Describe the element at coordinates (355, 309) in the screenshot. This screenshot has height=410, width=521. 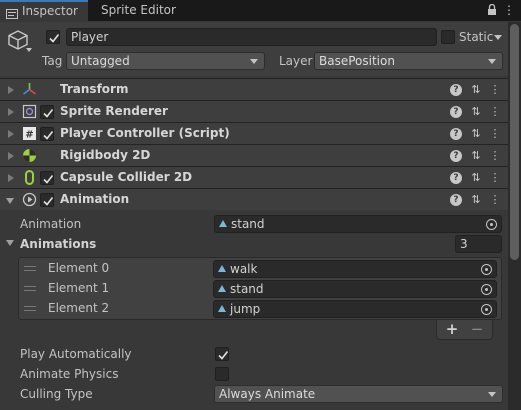
I see `element-clip-field: jump` at that location.